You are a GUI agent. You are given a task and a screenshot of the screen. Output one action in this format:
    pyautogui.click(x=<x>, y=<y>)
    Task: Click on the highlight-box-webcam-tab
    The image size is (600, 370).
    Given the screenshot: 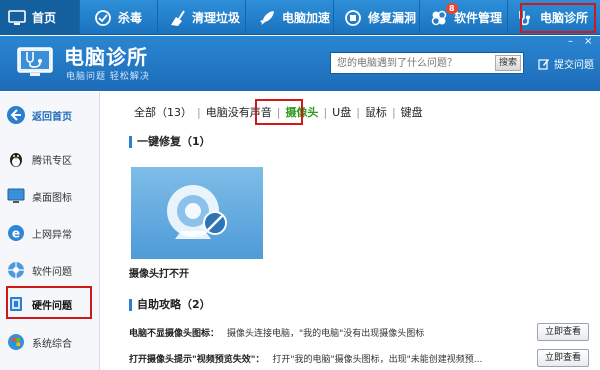 What is the action you would take?
    pyautogui.click(x=279, y=112)
    